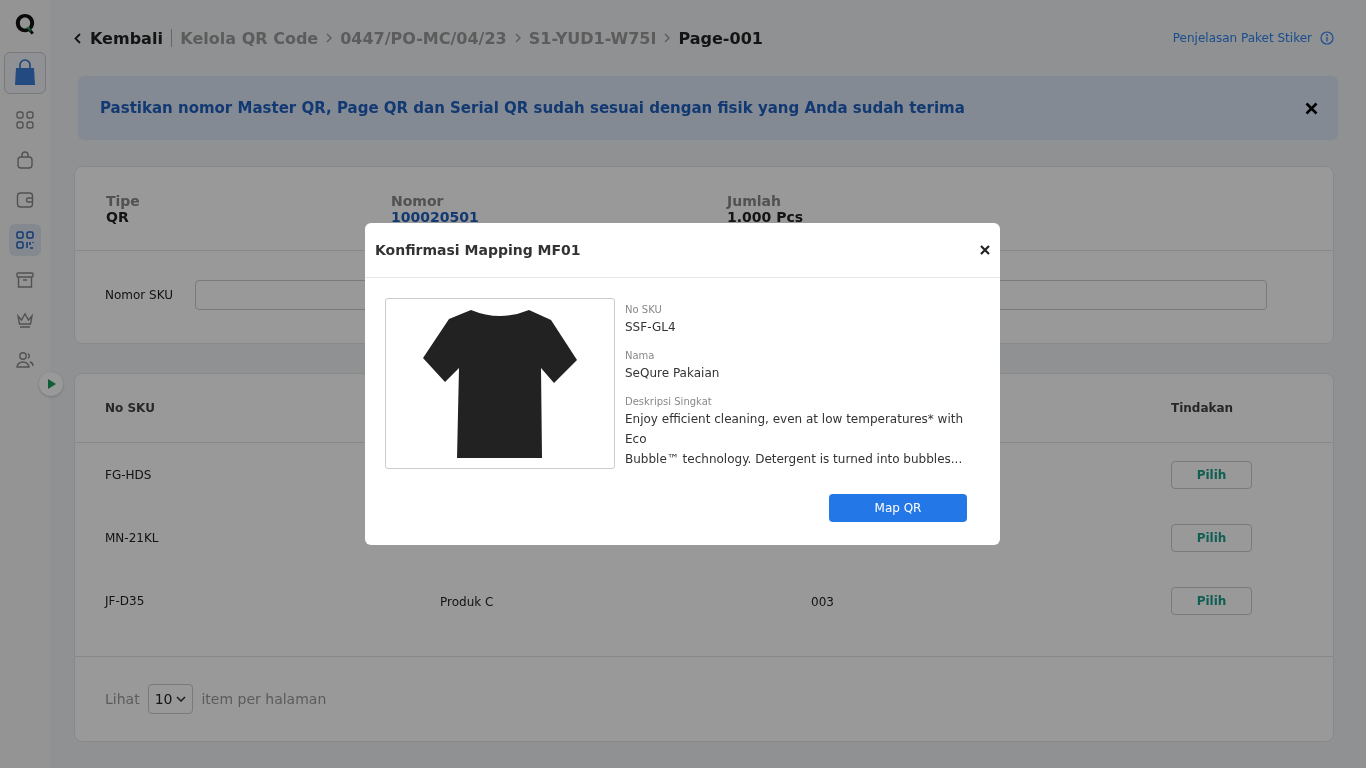  I want to click on chevron-left-icon, so click(77, 38).